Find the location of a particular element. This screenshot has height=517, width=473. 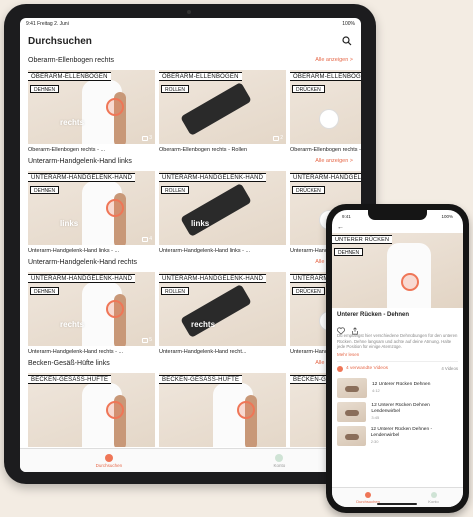

item-duration: 2:30 is located at coordinates (374, 442).